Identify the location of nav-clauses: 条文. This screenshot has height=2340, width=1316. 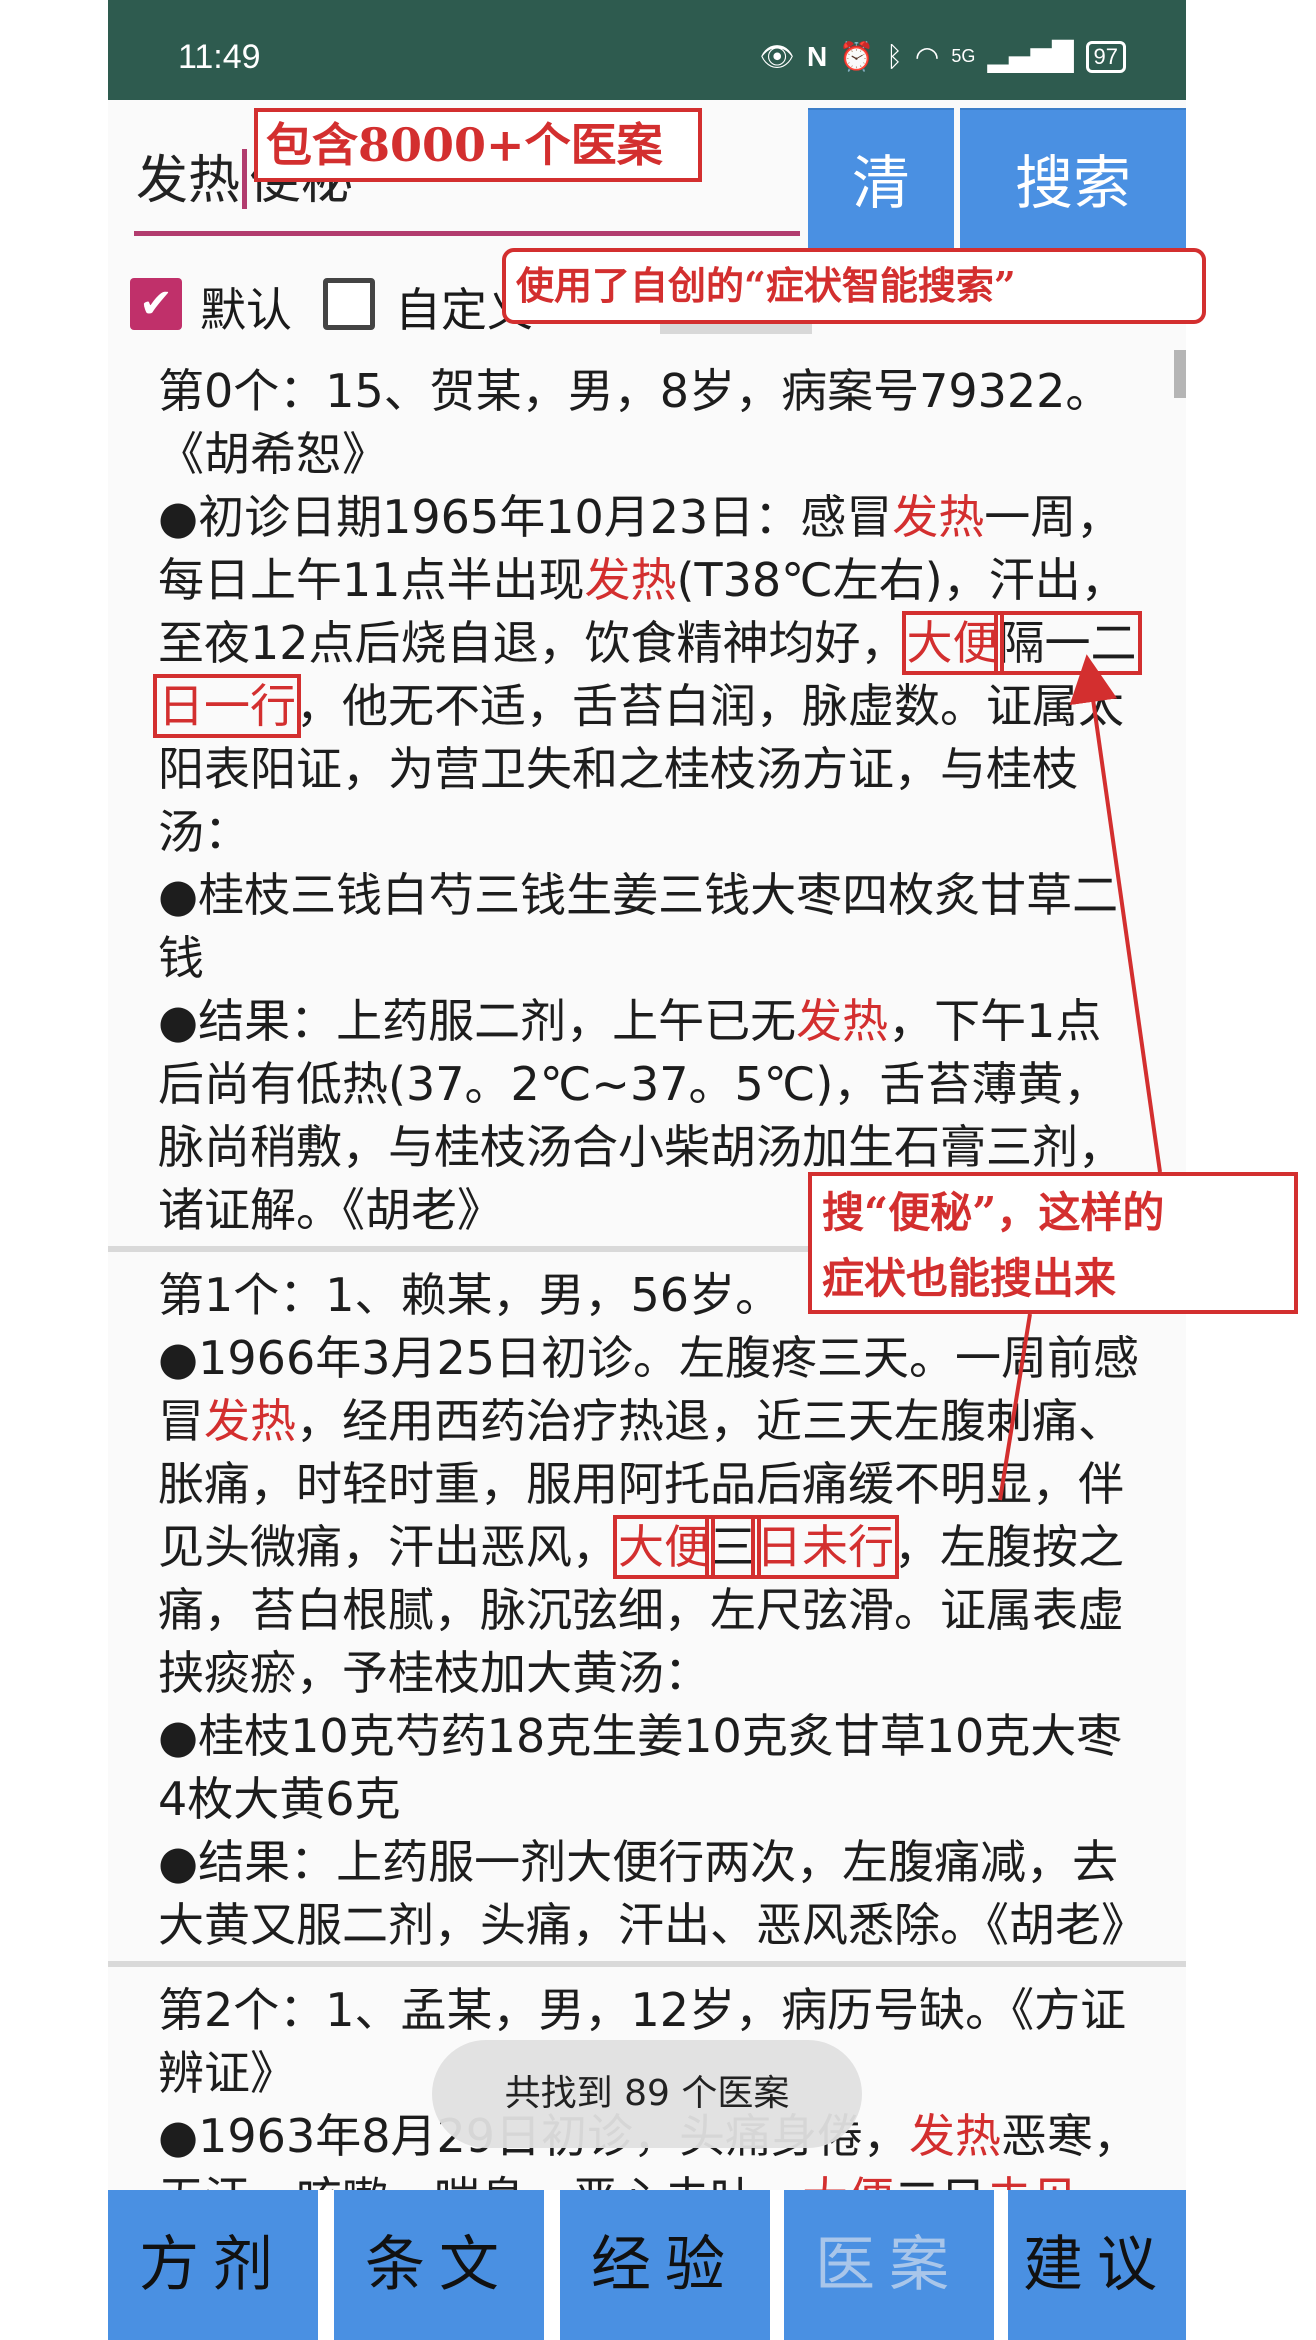
(439, 2265).